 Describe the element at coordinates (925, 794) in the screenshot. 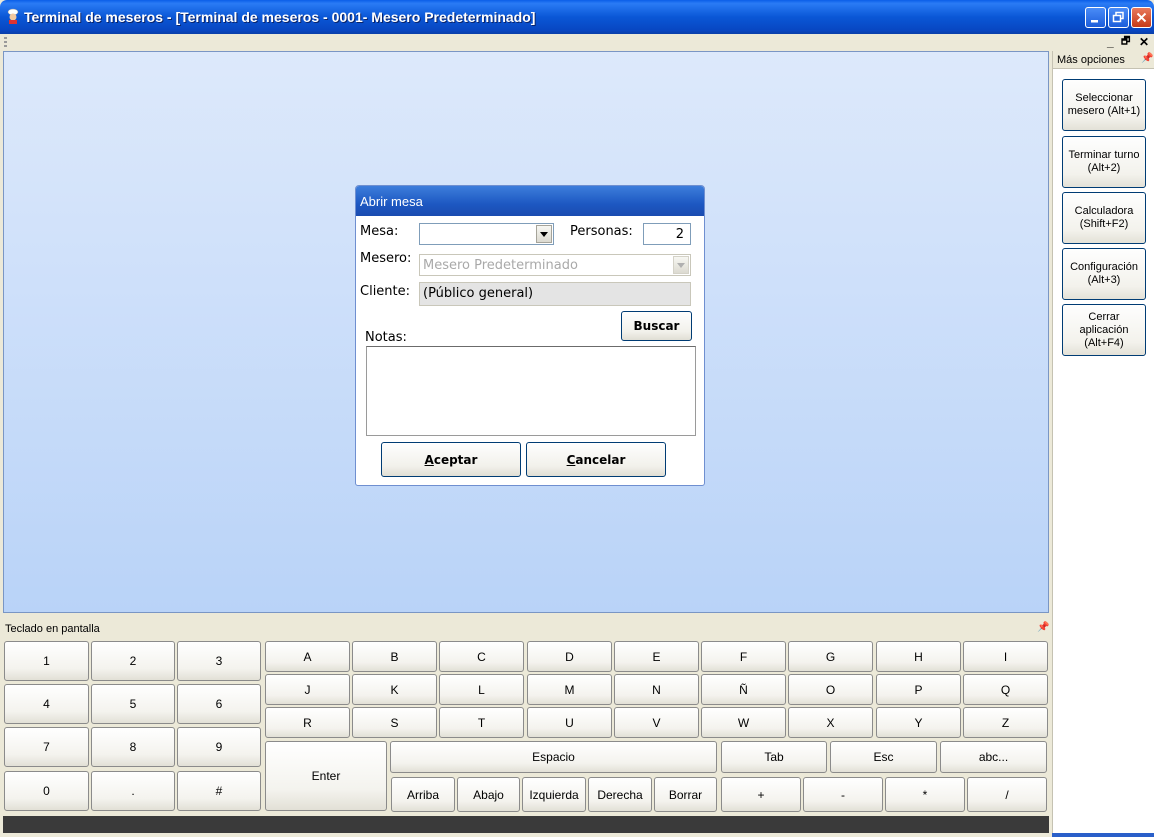

I see `key-asterisk: *` at that location.